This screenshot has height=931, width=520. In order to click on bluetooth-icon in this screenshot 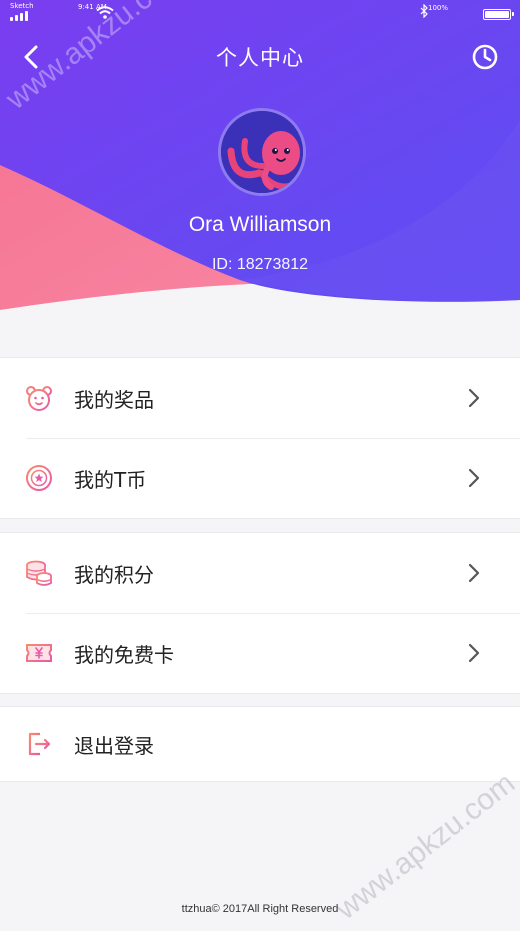, I will do `click(424, 12)`.